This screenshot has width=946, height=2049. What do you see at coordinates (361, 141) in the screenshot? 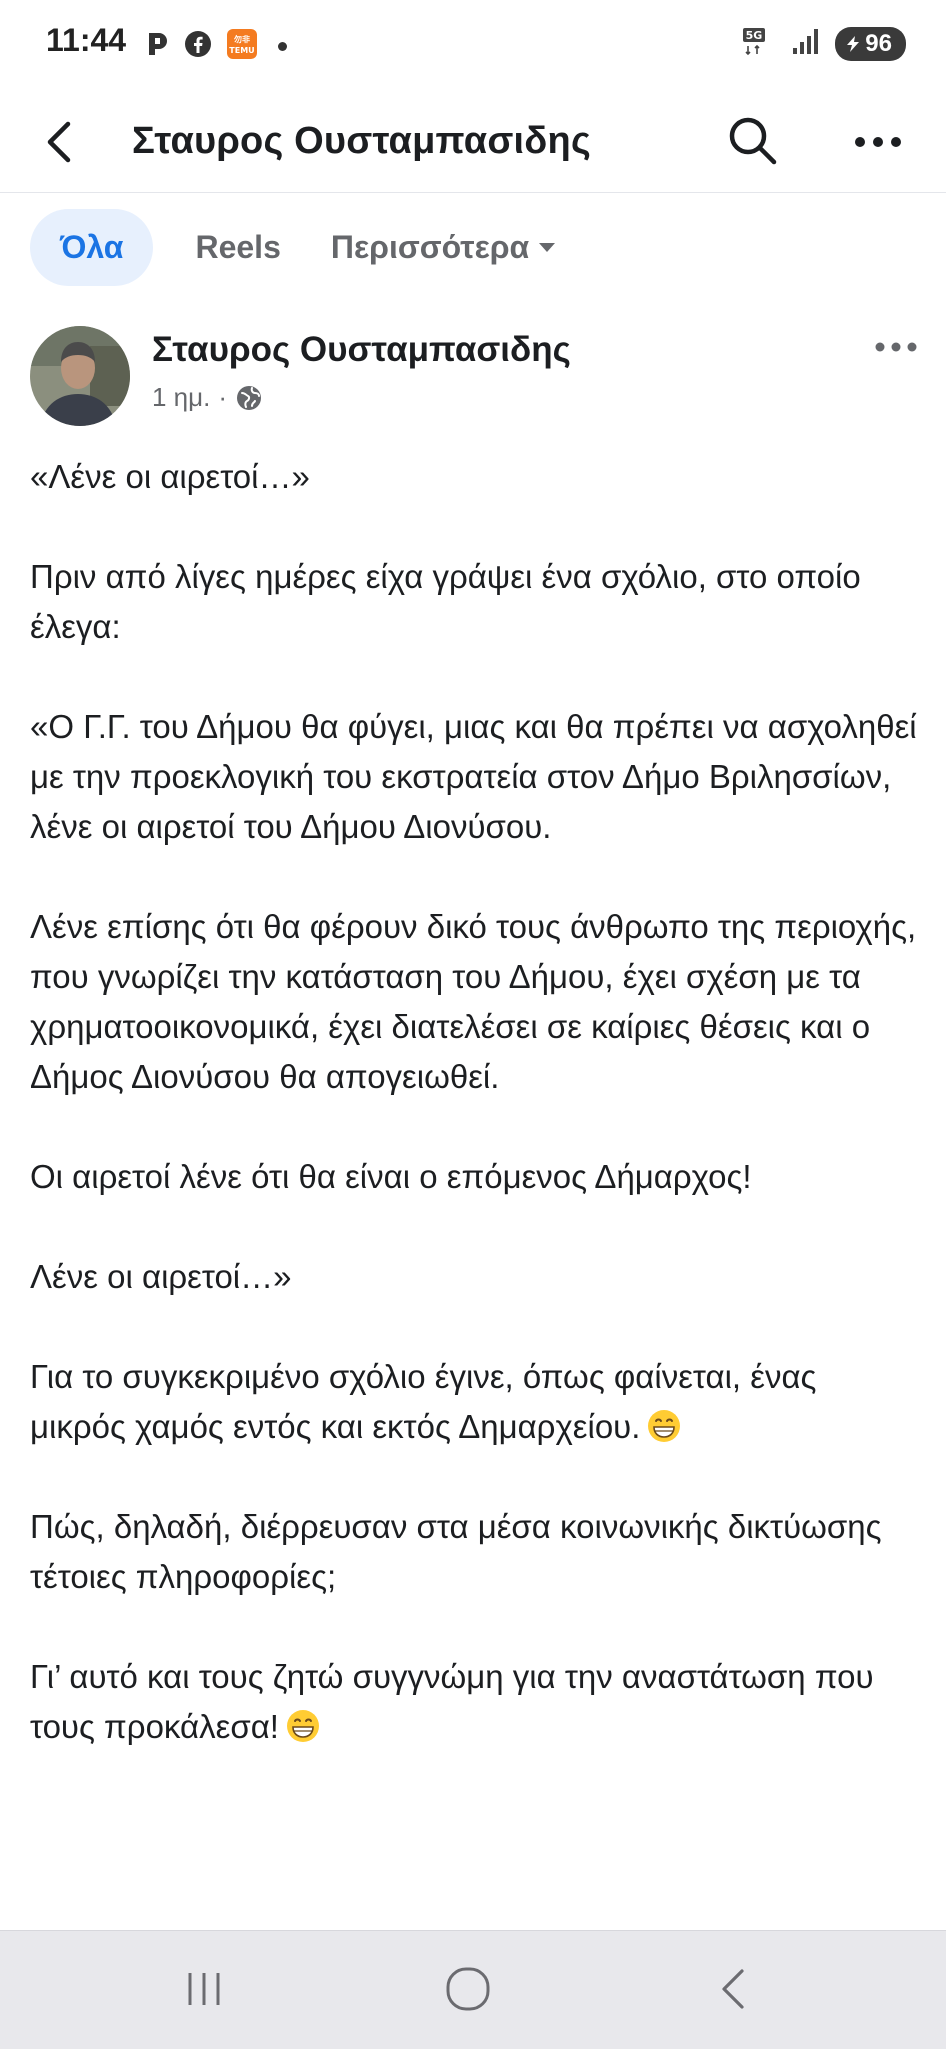
I see `page-title: Σταυρος Ουσταμπασιδης` at bounding box center [361, 141].